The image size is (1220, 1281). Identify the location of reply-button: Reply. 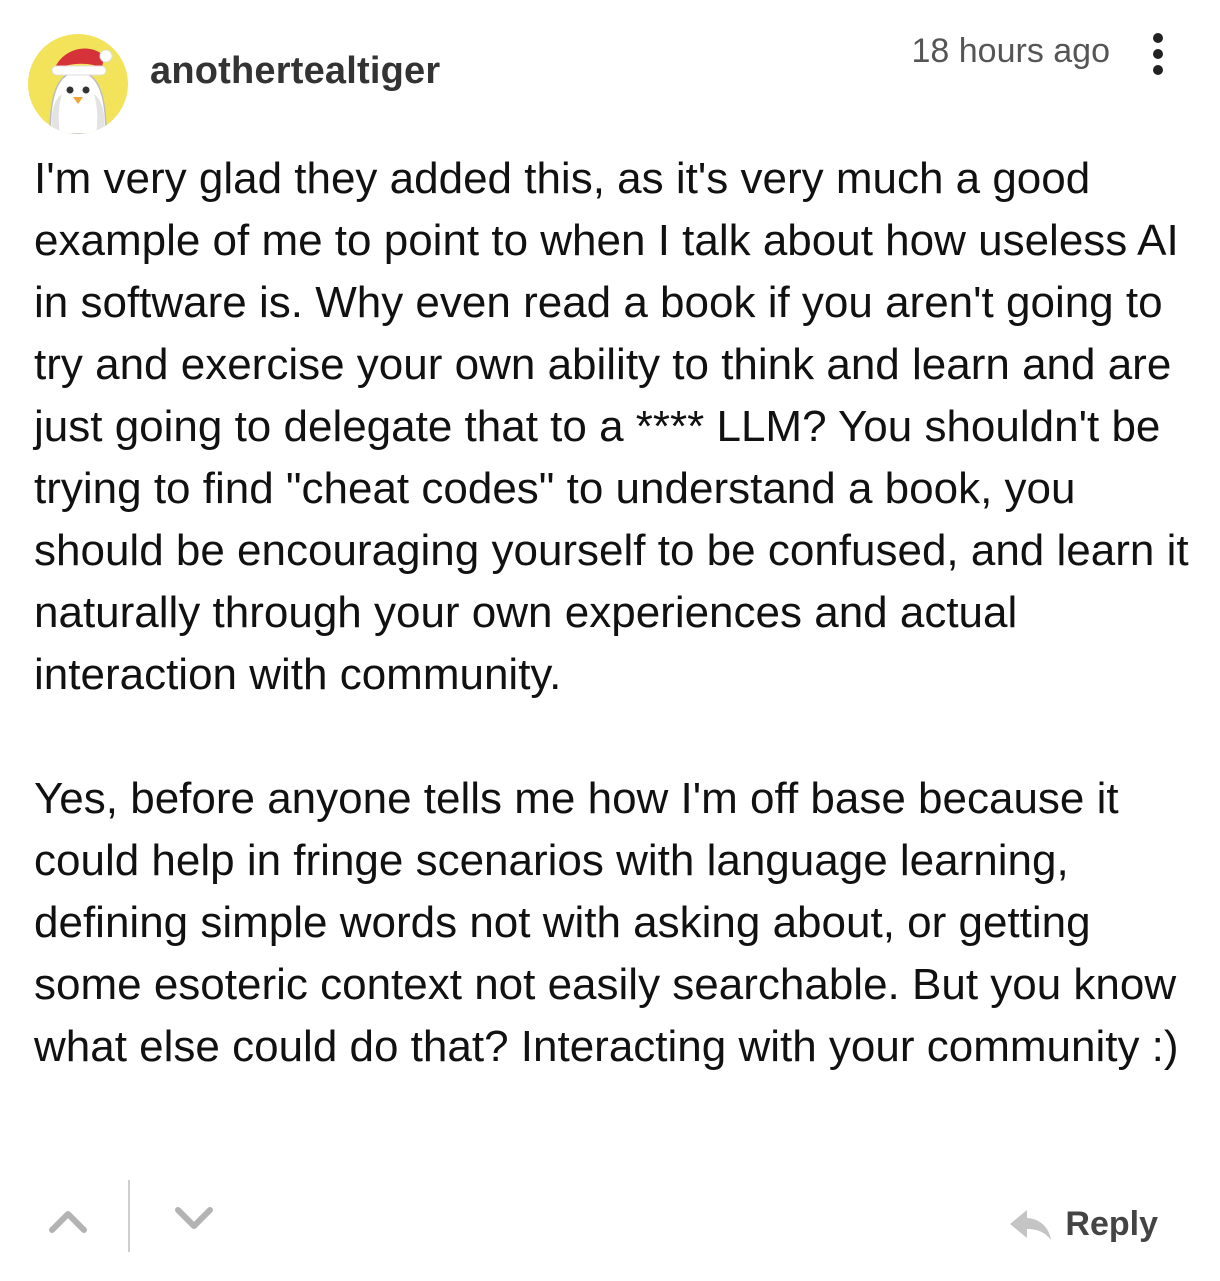
(1082, 1224).